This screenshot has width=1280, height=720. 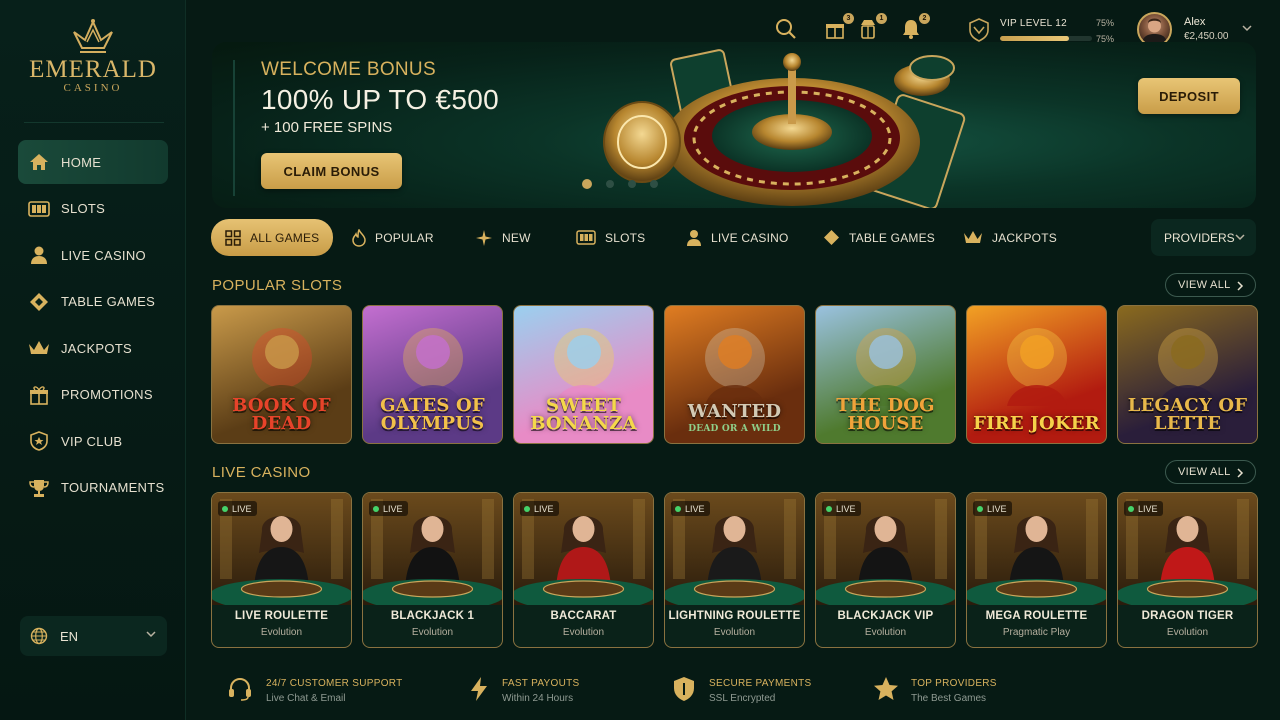 I want to click on gifts-button: 3, so click(x=839, y=27).